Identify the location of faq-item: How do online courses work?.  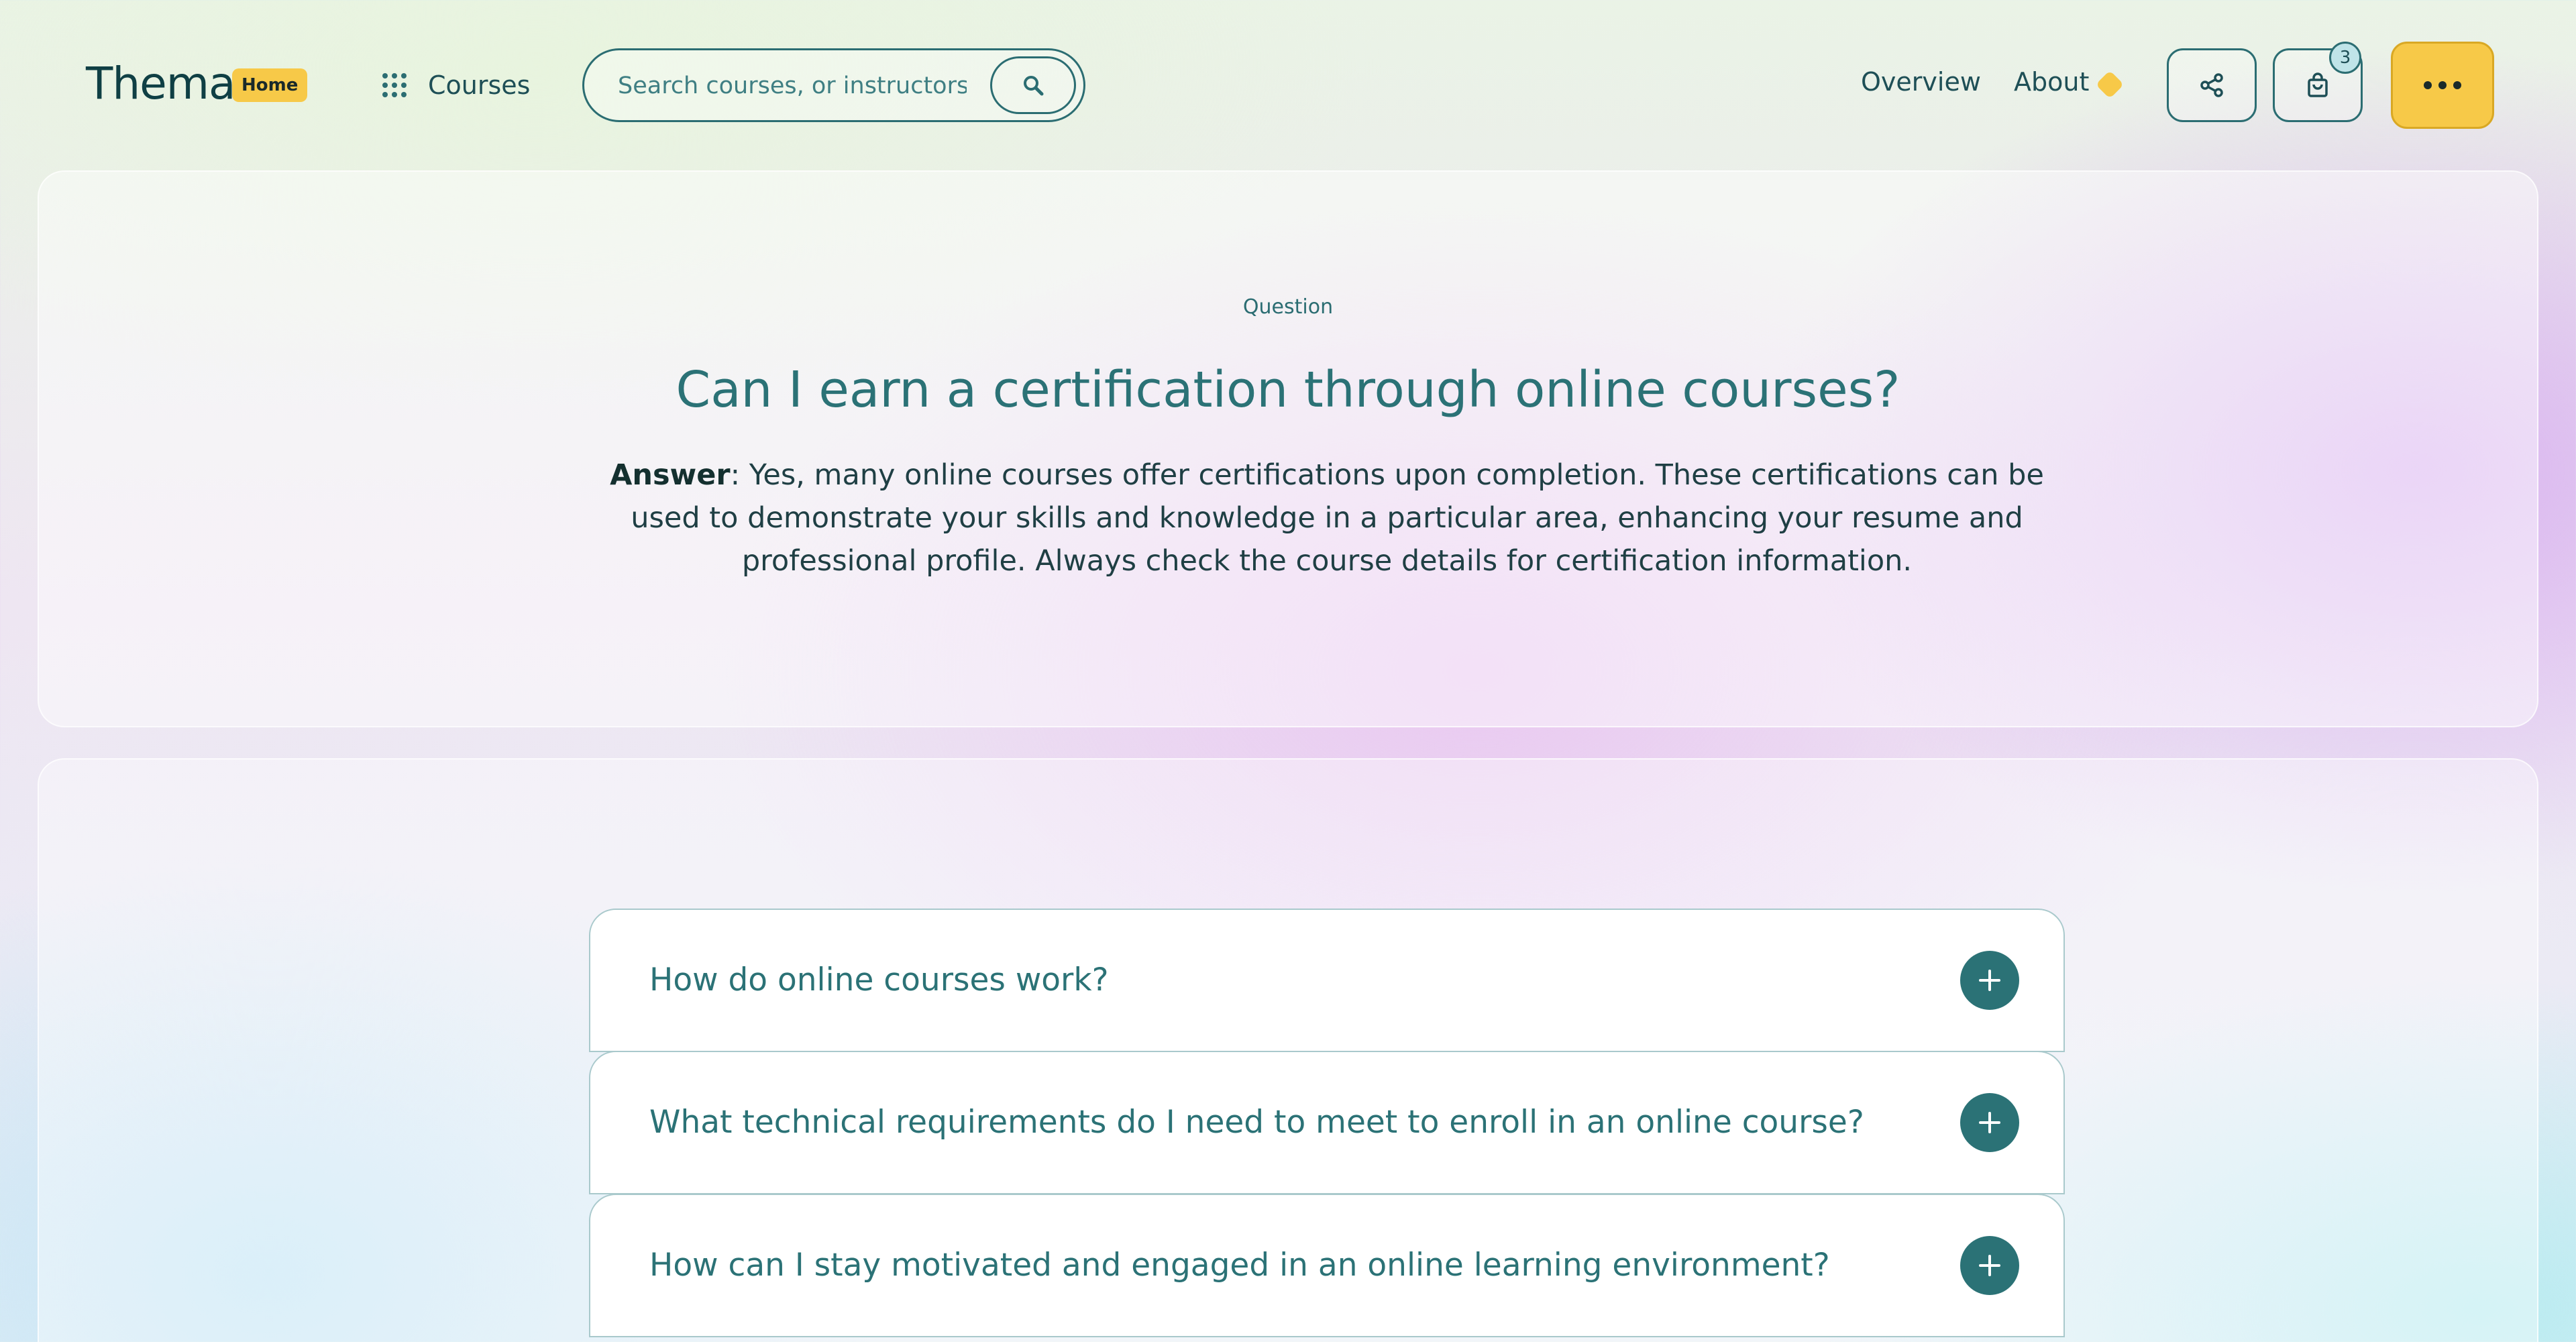
(1327, 980).